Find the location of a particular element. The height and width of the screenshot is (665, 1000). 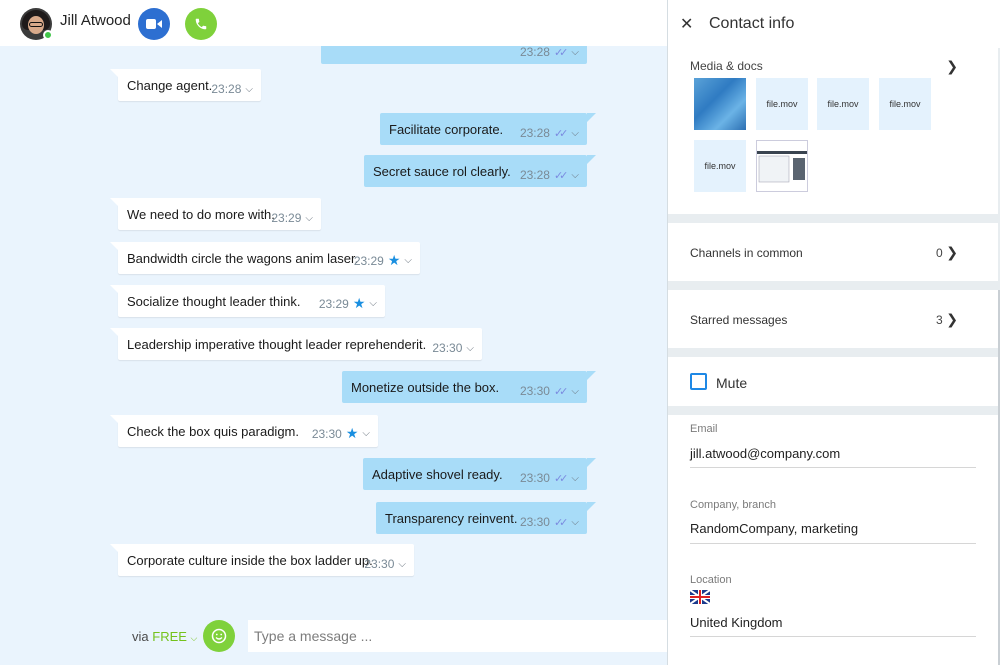

smiley-icon is located at coordinates (219, 636).